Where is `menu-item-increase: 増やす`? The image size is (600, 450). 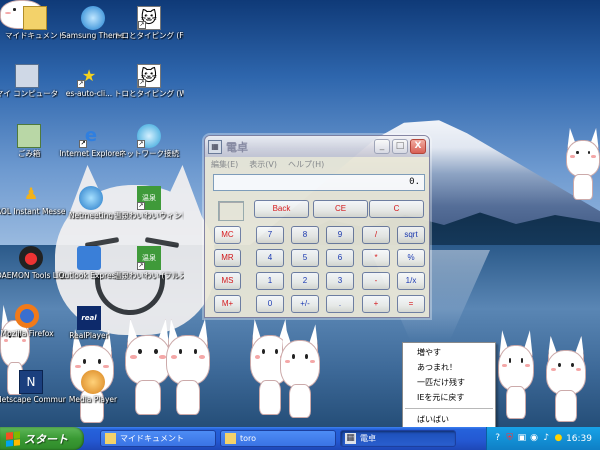
menu-item-increase: 増やす is located at coordinates (449, 352).